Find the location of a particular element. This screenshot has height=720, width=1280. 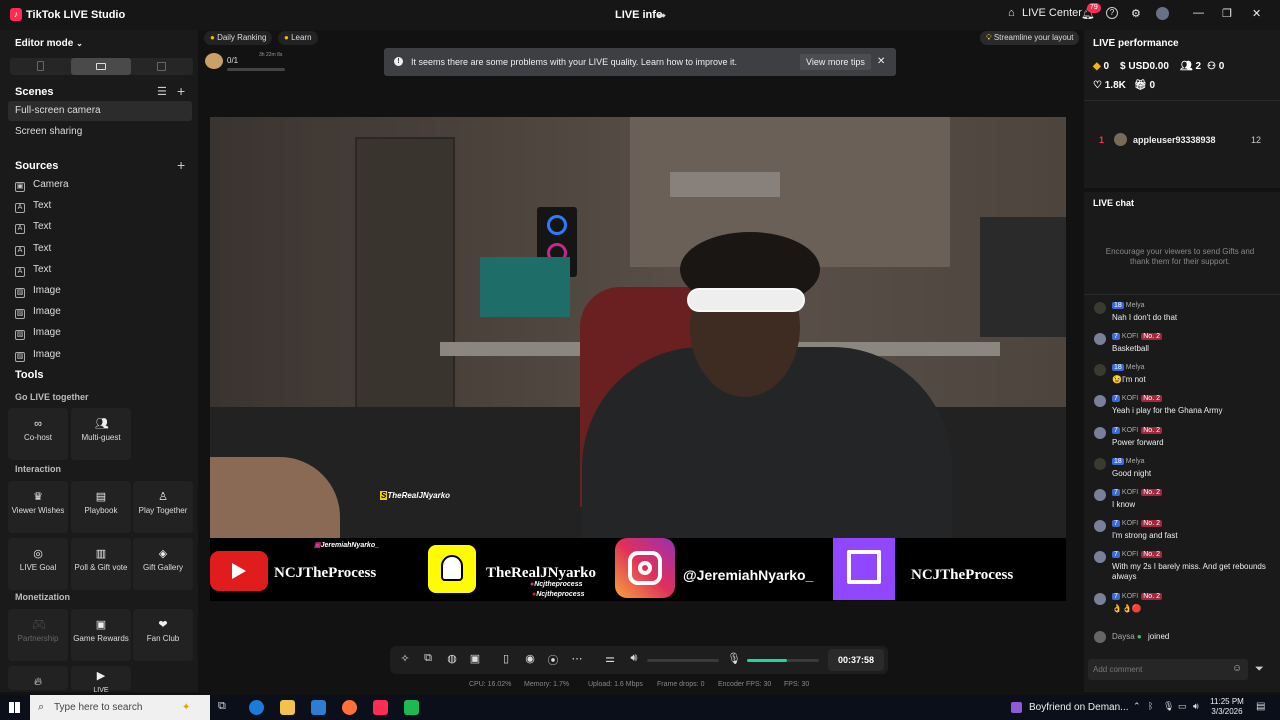

firefox-icon is located at coordinates (349, 707).